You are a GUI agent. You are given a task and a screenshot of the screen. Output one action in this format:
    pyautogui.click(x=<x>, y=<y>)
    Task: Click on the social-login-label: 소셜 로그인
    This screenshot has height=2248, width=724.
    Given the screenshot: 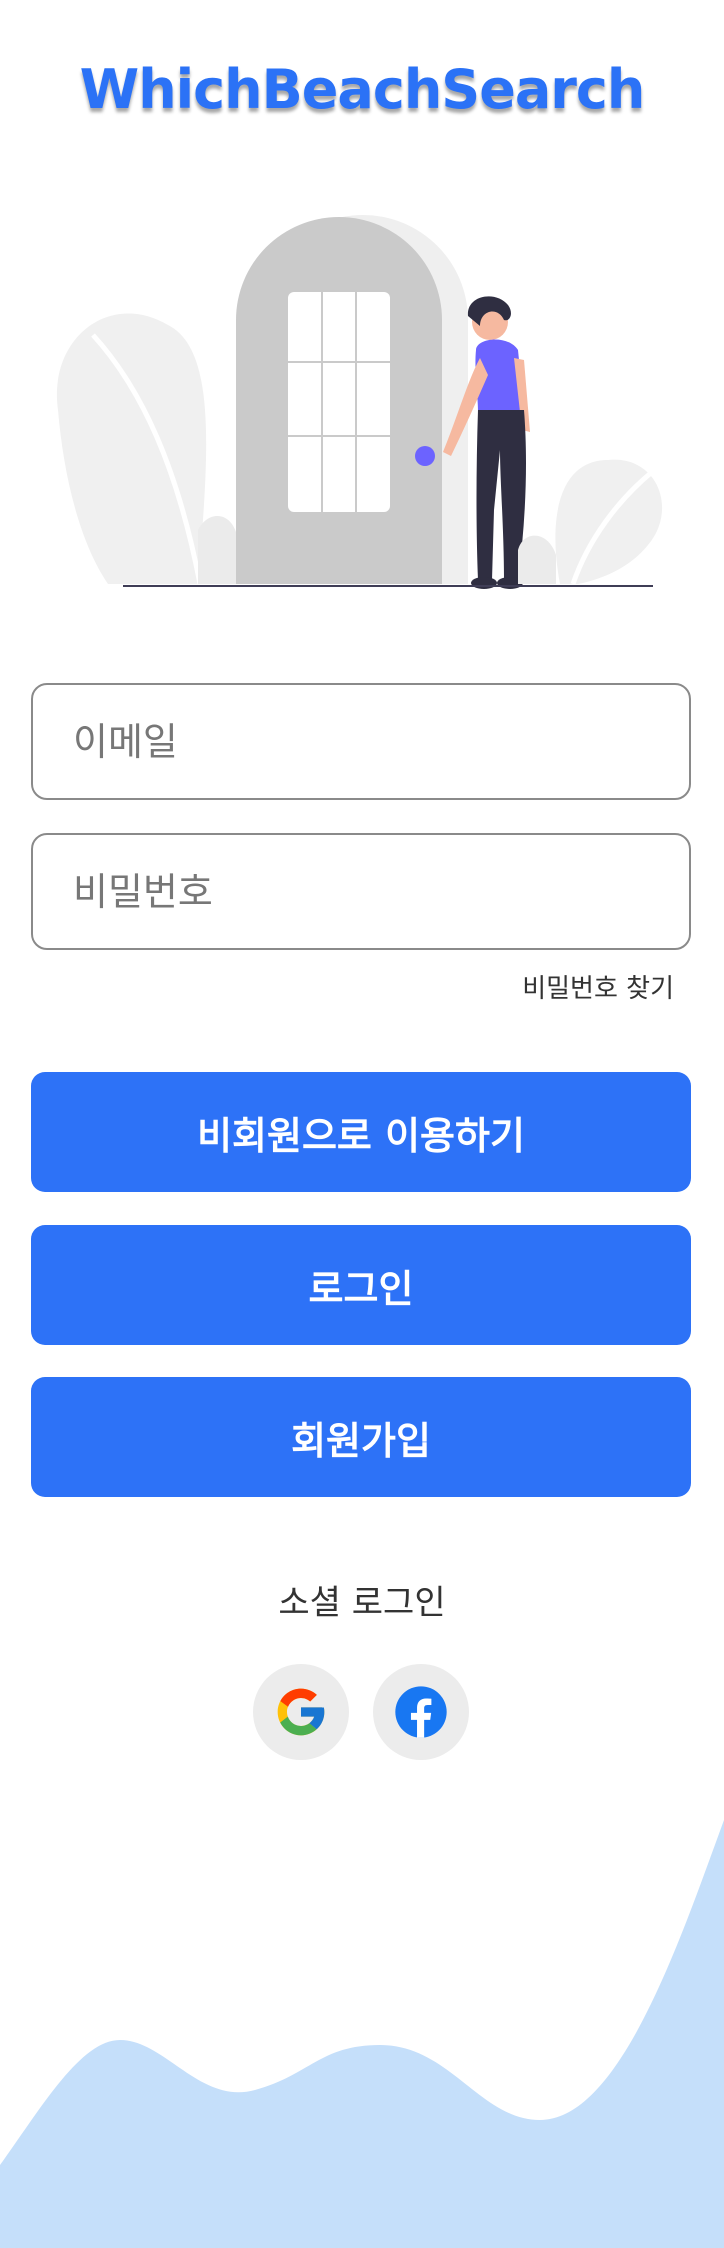 What is the action you would take?
    pyautogui.click(x=362, y=1603)
    